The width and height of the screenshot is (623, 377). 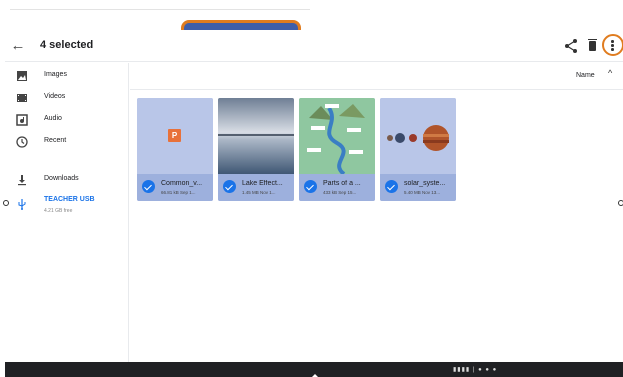 What do you see at coordinates (585, 75) in the screenshot?
I see `sort-by-name-button: Name` at bounding box center [585, 75].